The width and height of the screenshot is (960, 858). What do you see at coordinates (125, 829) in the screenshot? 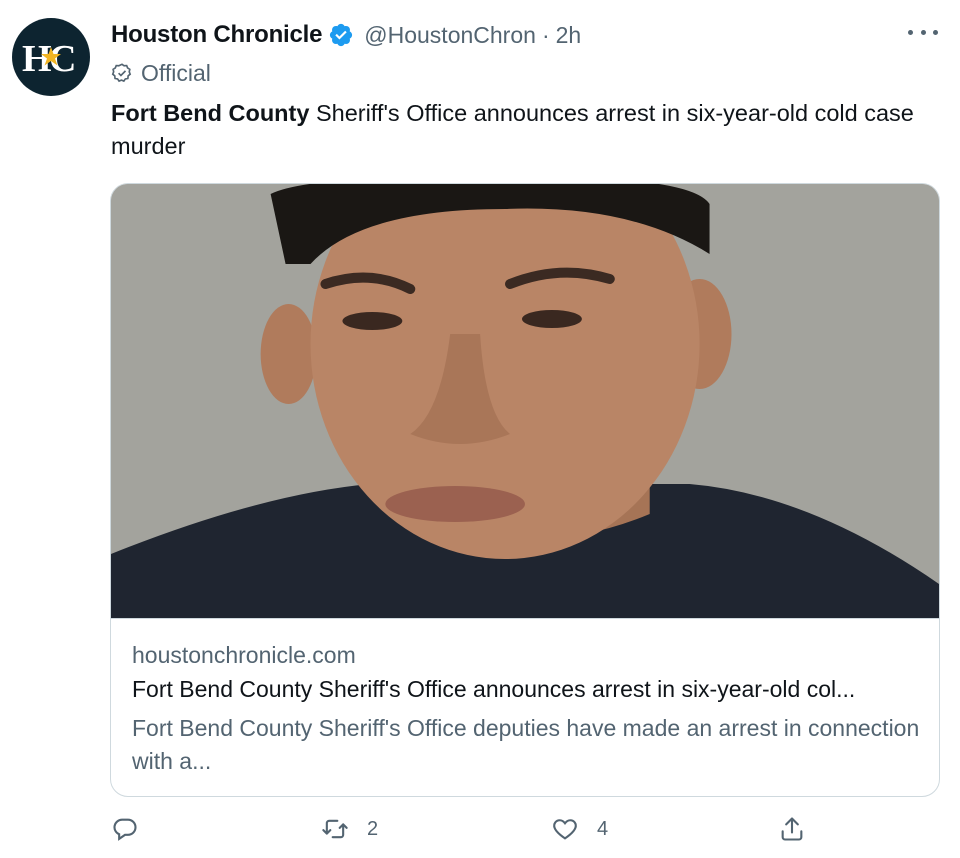
I see `reply-icon` at bounding box center [125, 829].